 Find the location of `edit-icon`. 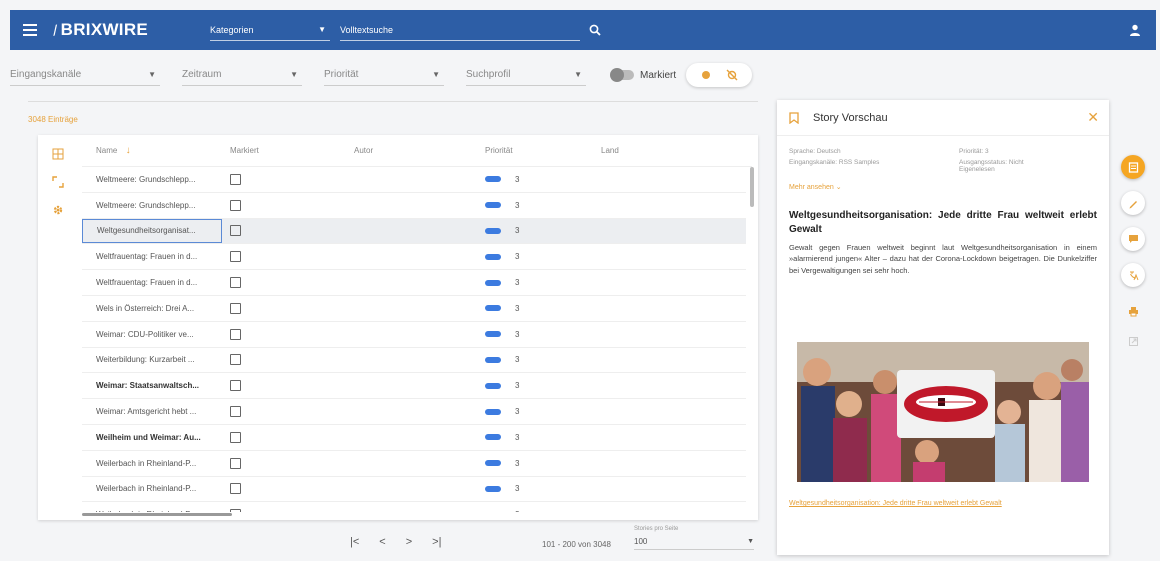

edit-icon is located at coordinates (1133, 203).